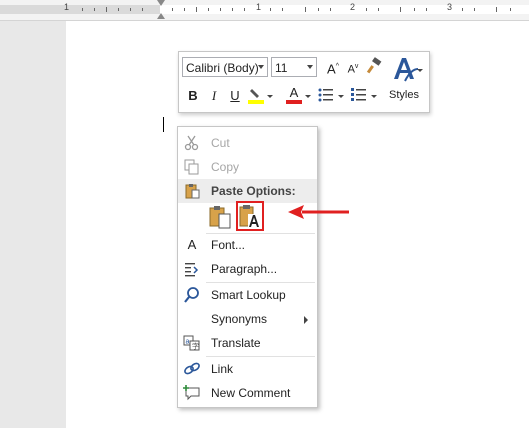 The image size is (529, 428). Describe the element at coordinates (264, 10) in the screenshot. I see `horizontal-ruler: 1 1 2 3` at that location.